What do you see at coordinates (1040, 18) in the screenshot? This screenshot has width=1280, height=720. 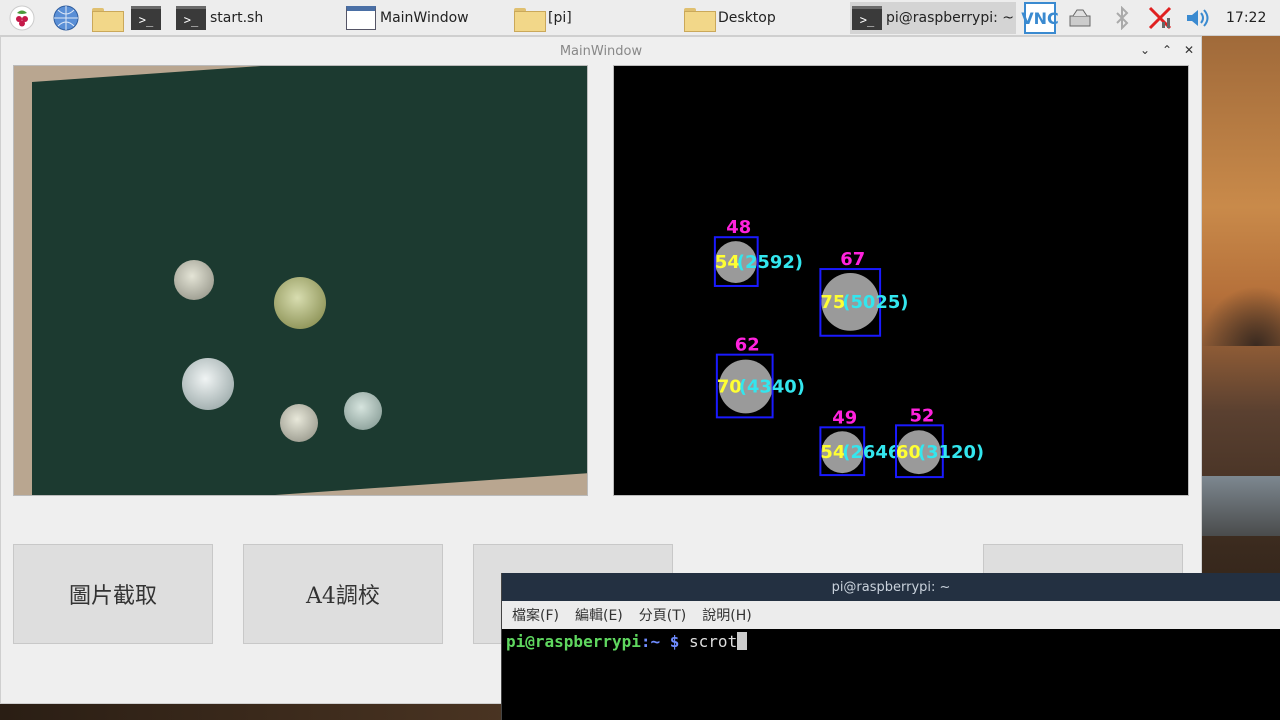 I see `vnc-icon: VNC` at bounding box center [1040, 18].